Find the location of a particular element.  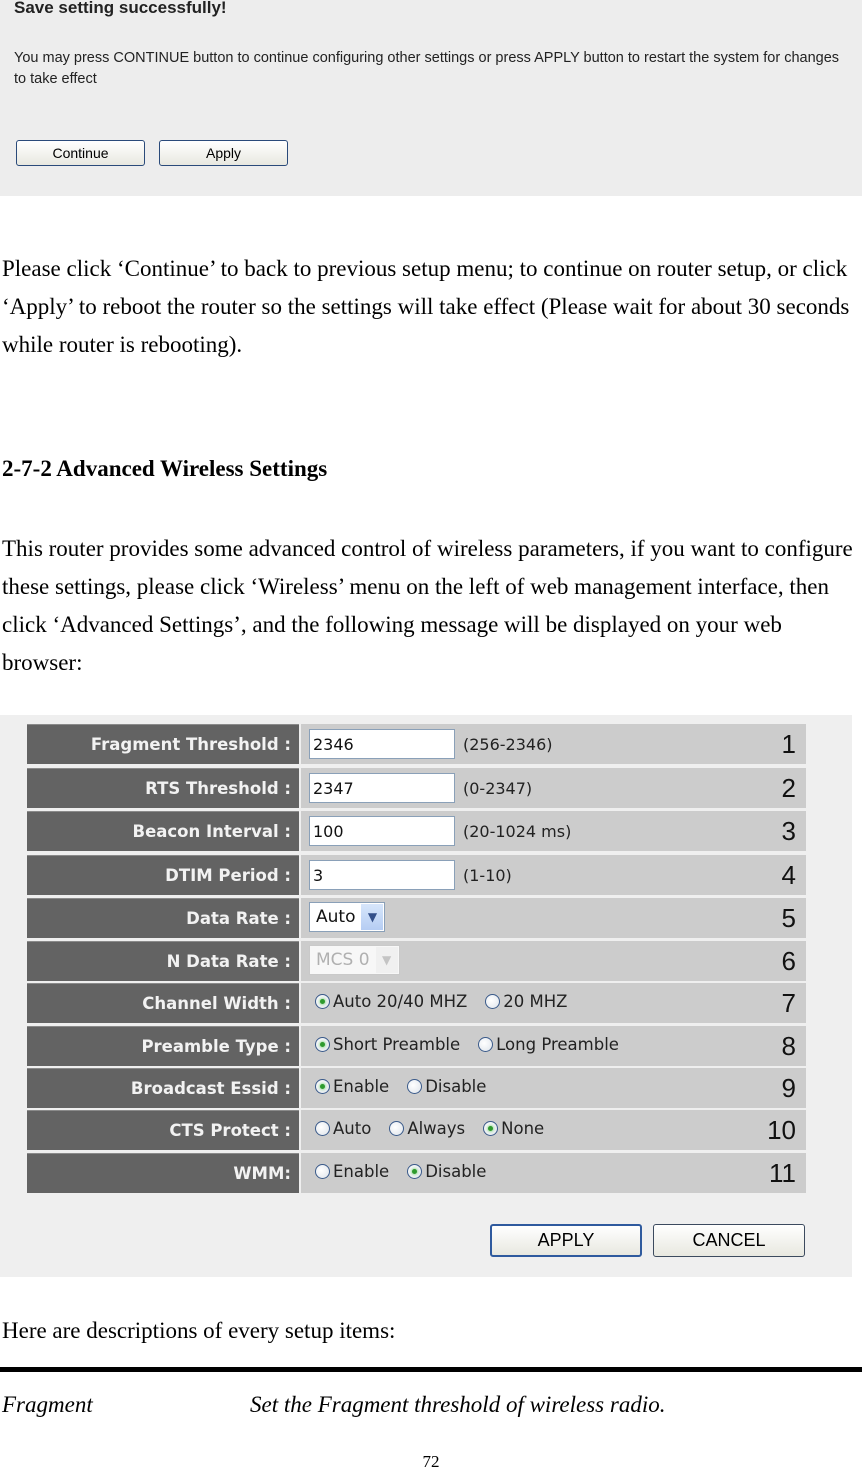

data-rate-select: Auto ▼ is located at coordinates (347, 917).